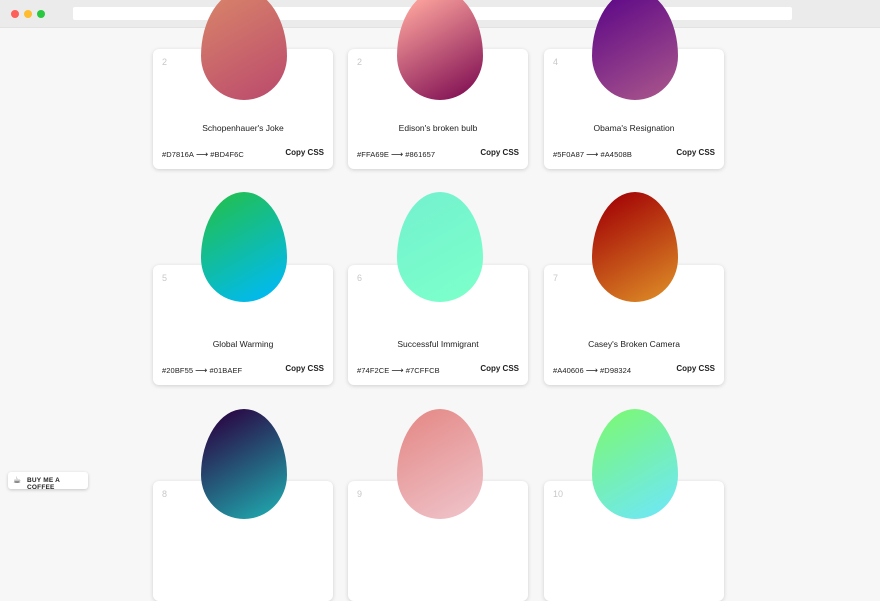 The height and width of the screenshot is (601, 880). What do you see at coordinates (243, 128) in the screenshot?
I see `card-title: Schopenhauer's Joke` at bounding box center [243, 128].